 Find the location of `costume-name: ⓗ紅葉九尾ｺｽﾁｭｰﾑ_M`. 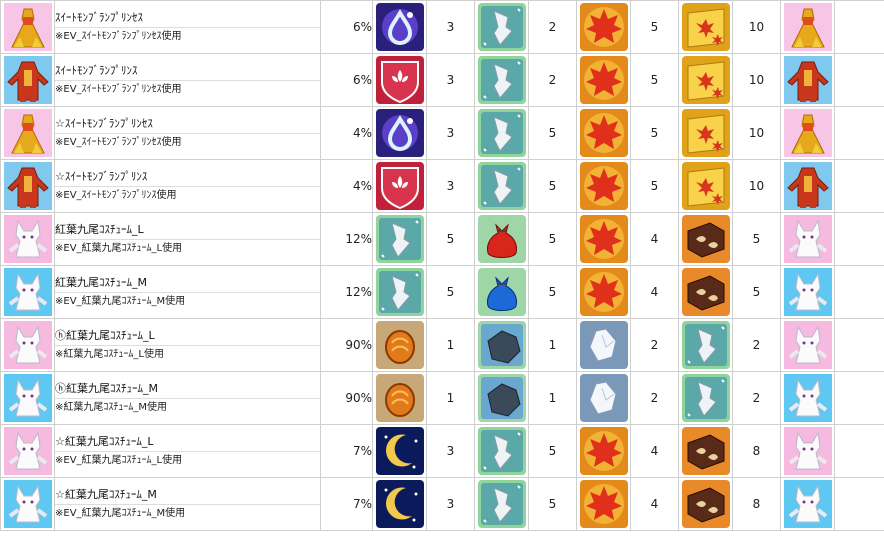

costume-name: ⓗ紅葉九尾ｺｽﾁｭｰﾑ_M is located at coordinates (106, 388).